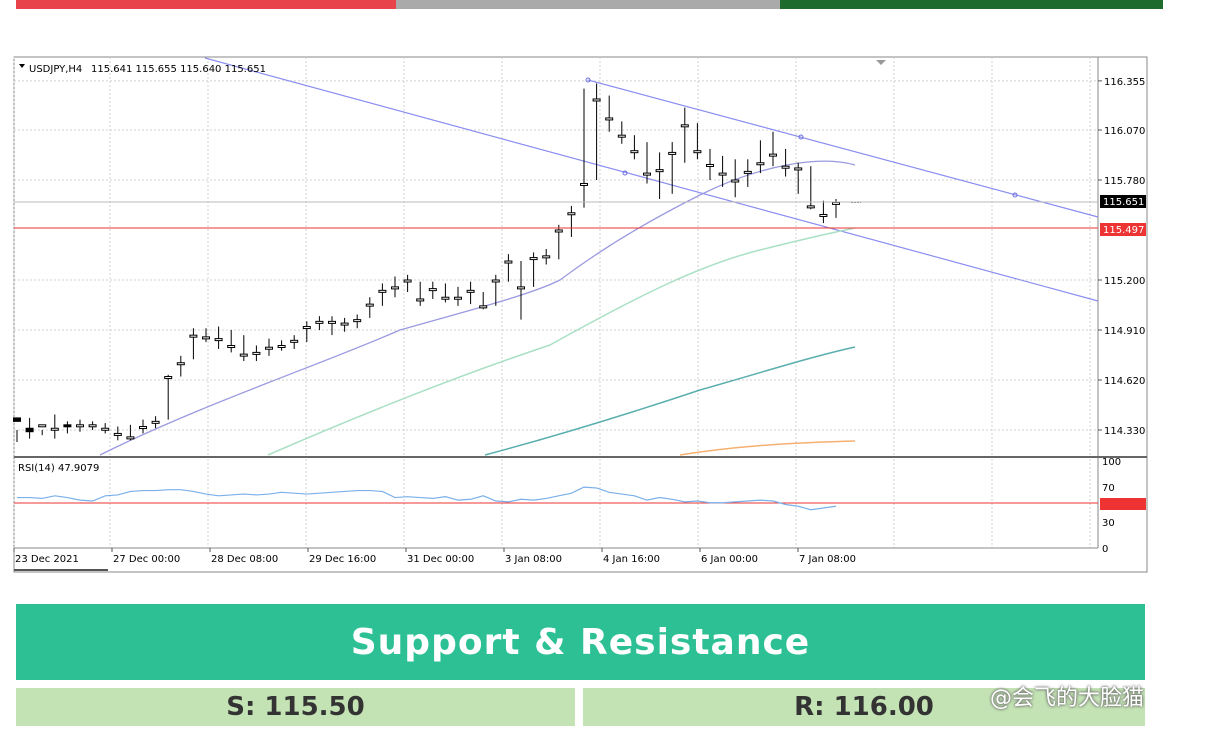 The image size is (1215, 741). Describe the element at coordinates (1067, 698) in the screenshot. I see `watermark: @会飞的大脸猫` at that location.